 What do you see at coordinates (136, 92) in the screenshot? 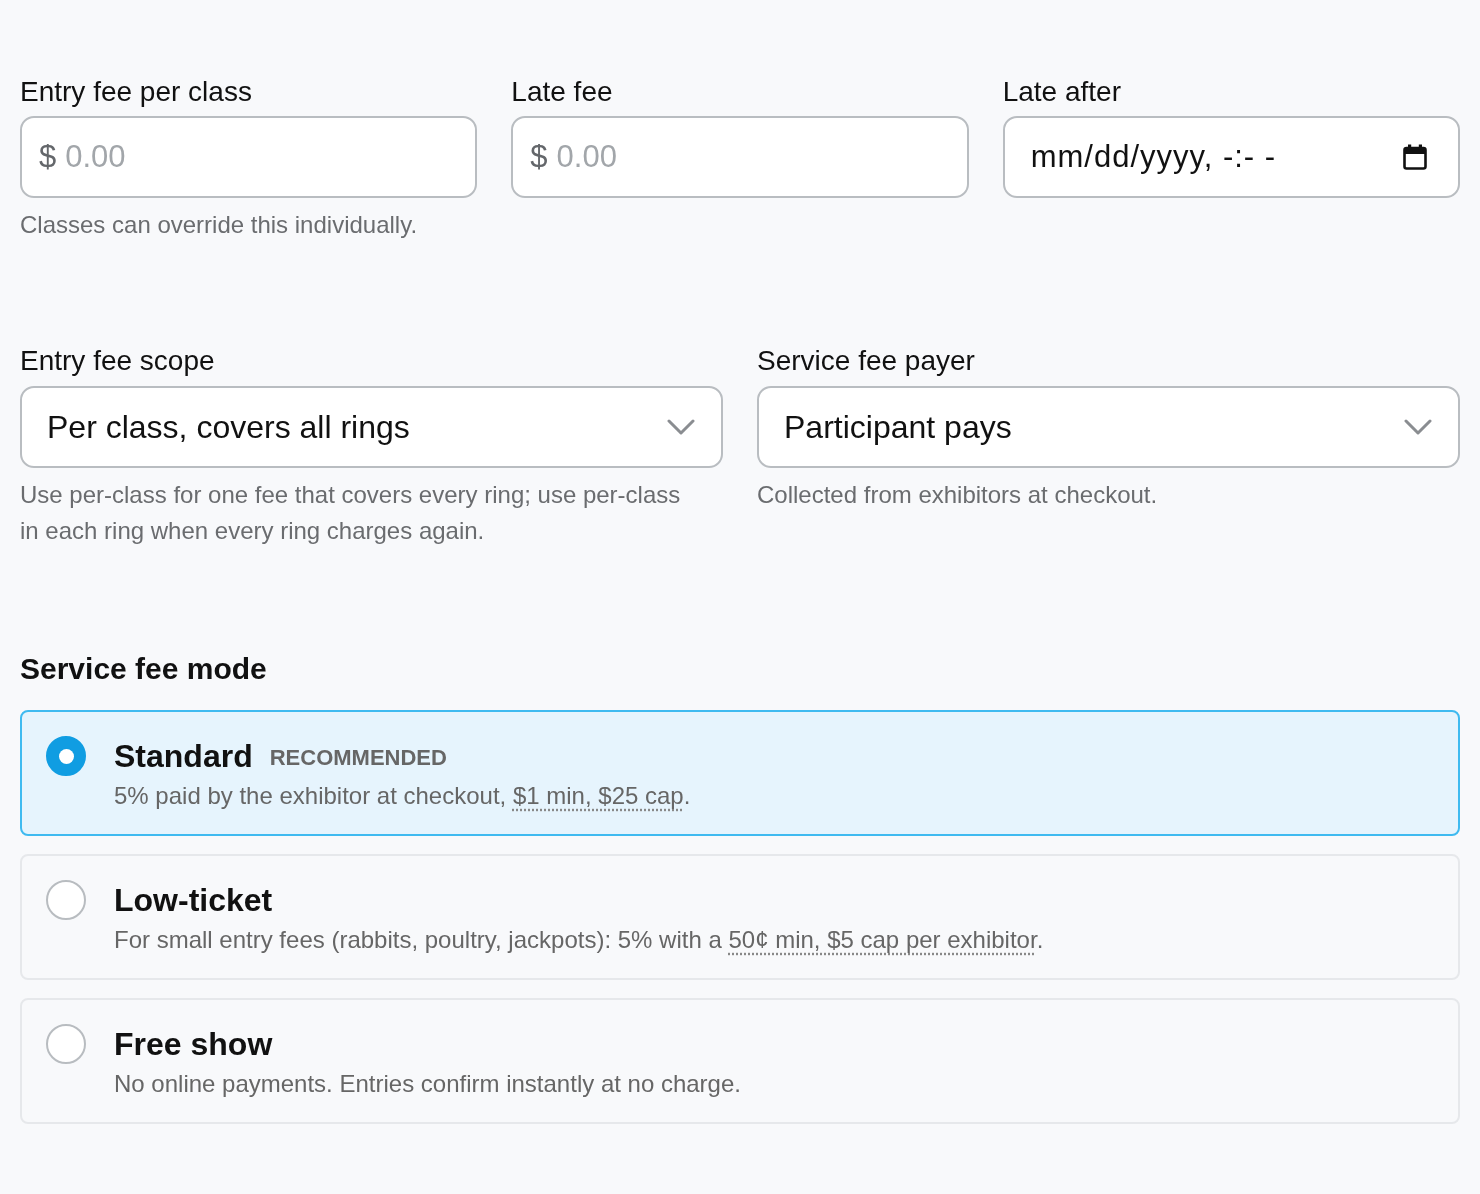
I see `field-label: Entry fee per class` at bounding box center [136, 92].